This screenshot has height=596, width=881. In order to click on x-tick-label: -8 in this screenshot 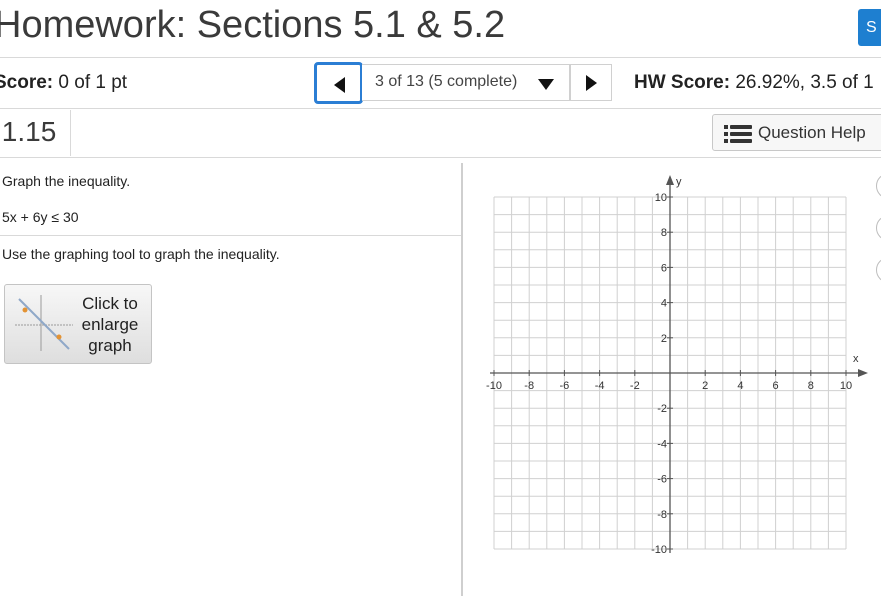, I will do `click(529, 386)`.